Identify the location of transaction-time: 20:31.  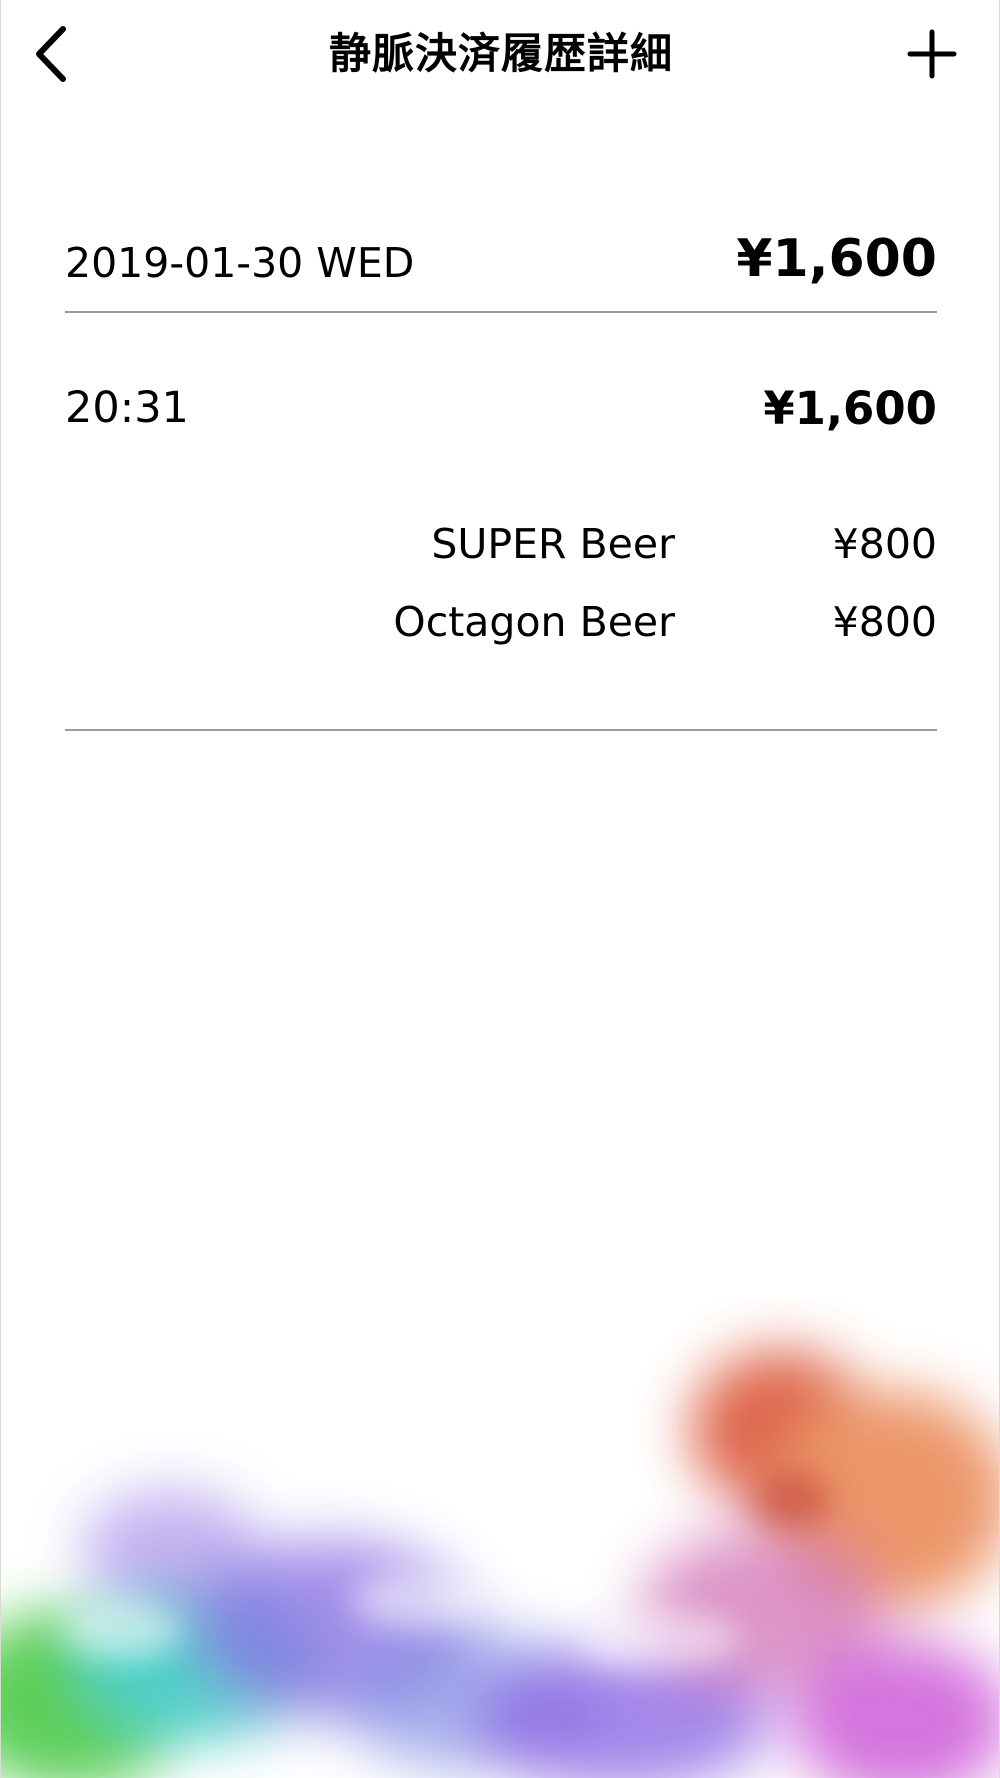
(127, 408).